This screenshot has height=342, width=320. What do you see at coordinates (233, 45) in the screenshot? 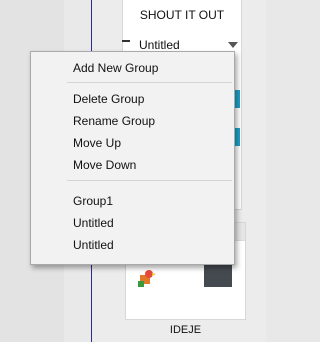
I see `chevron-down-icon` at bounding box center [233, 45].